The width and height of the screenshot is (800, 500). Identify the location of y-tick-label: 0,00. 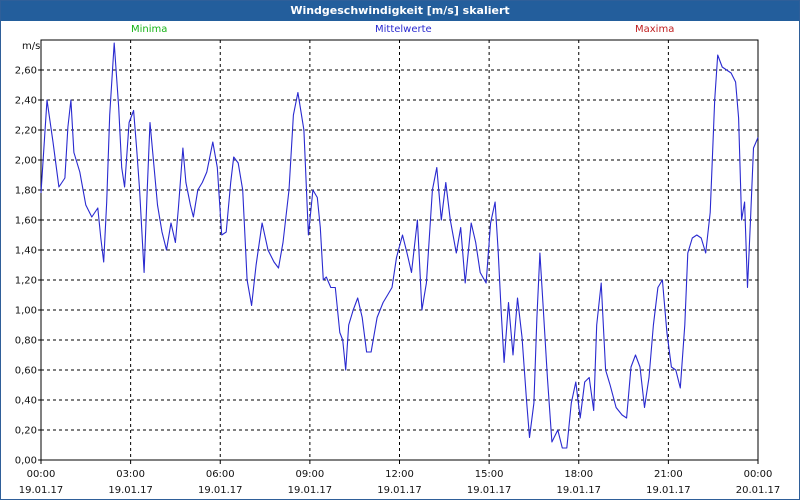
(26, 461).